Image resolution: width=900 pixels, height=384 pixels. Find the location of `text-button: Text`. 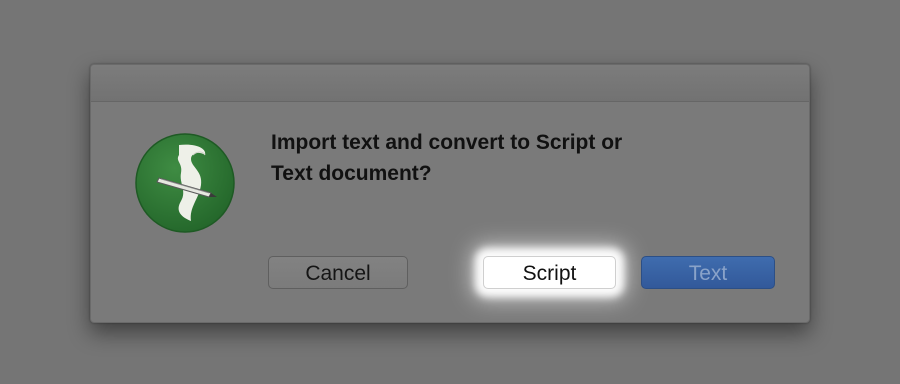

text-button: Text is located at coordinates (708, 272).